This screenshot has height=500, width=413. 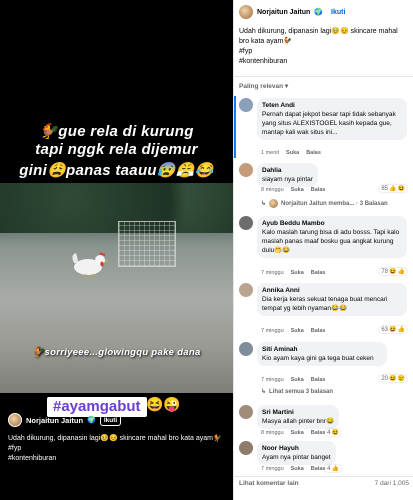 What do you see at coordinates (116, 149) in the screenshot?
I see `video-caption-line2: tapi nggk rela dijemur` at bounding box center [116, 149].